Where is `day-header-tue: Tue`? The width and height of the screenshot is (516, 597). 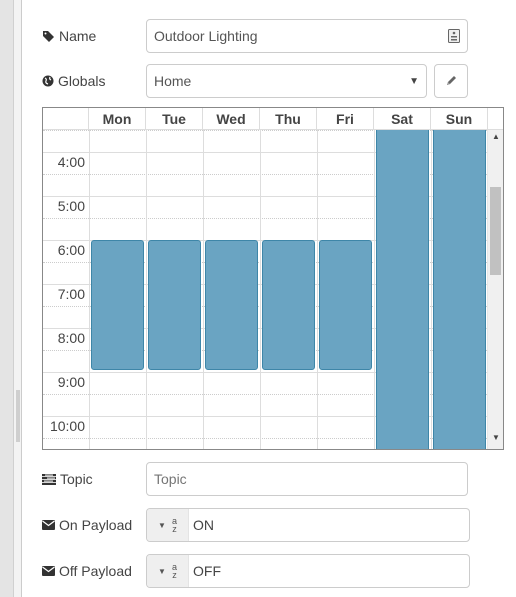
day-header-tue: Tue is located at coordinates (174, 119).